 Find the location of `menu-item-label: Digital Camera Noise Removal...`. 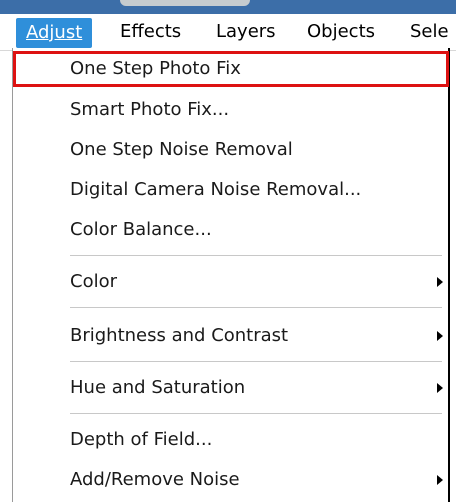

menu-item-label: Digital Camera Noise Removal... is located at coordinates (216, 189).